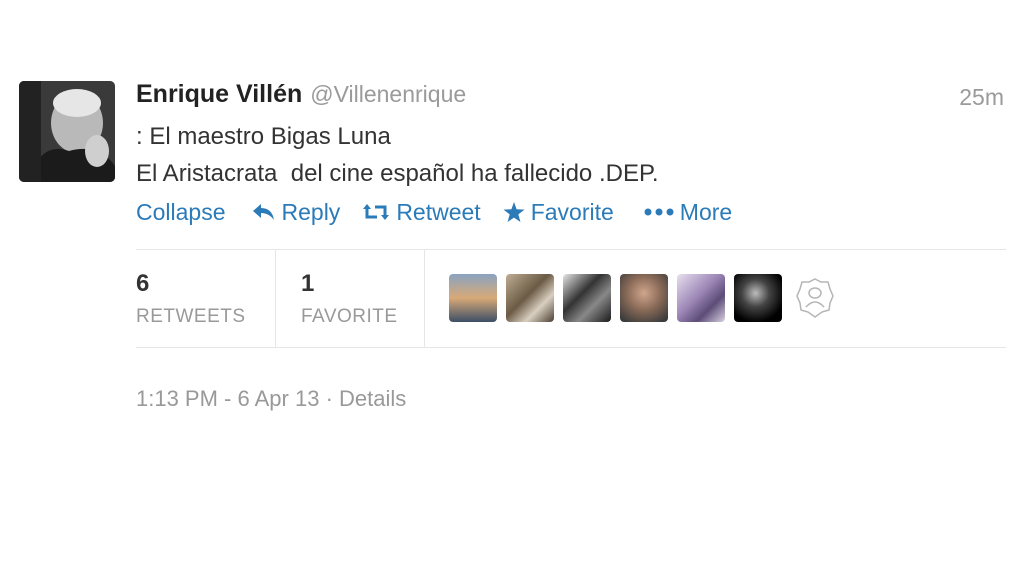 The height and width of the screenshot is (576, 1024). I want to click on tweet-stats: 6 RETWEETS 1 FAVORITE, so click(571, 298).